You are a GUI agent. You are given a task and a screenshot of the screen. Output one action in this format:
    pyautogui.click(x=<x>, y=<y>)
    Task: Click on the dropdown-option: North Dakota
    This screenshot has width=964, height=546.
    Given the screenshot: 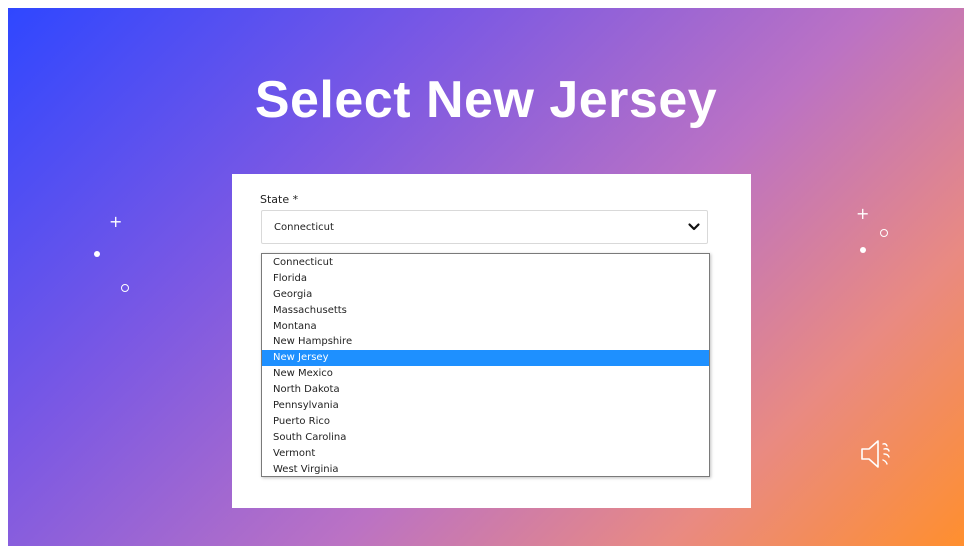 What is the action you would take?
    pyautogui.click(x=485, y=390)
    